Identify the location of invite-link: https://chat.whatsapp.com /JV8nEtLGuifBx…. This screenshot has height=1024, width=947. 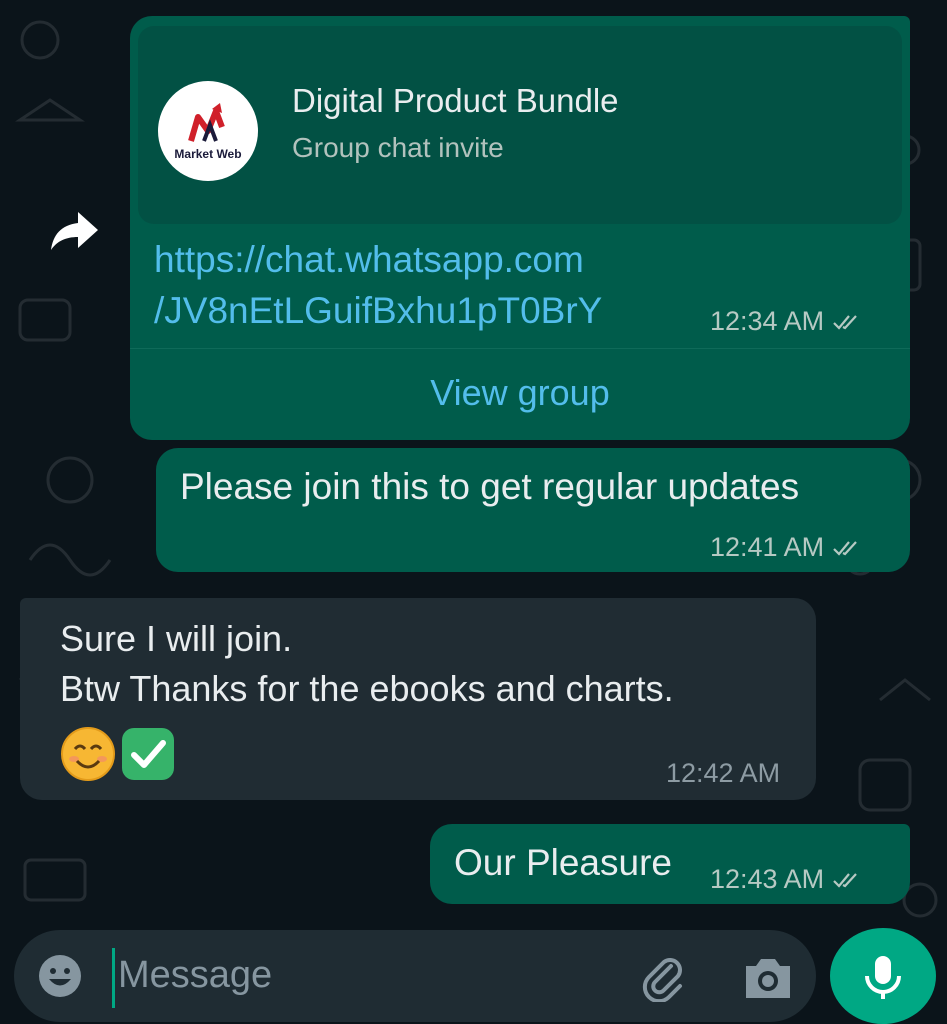
(378, 285).